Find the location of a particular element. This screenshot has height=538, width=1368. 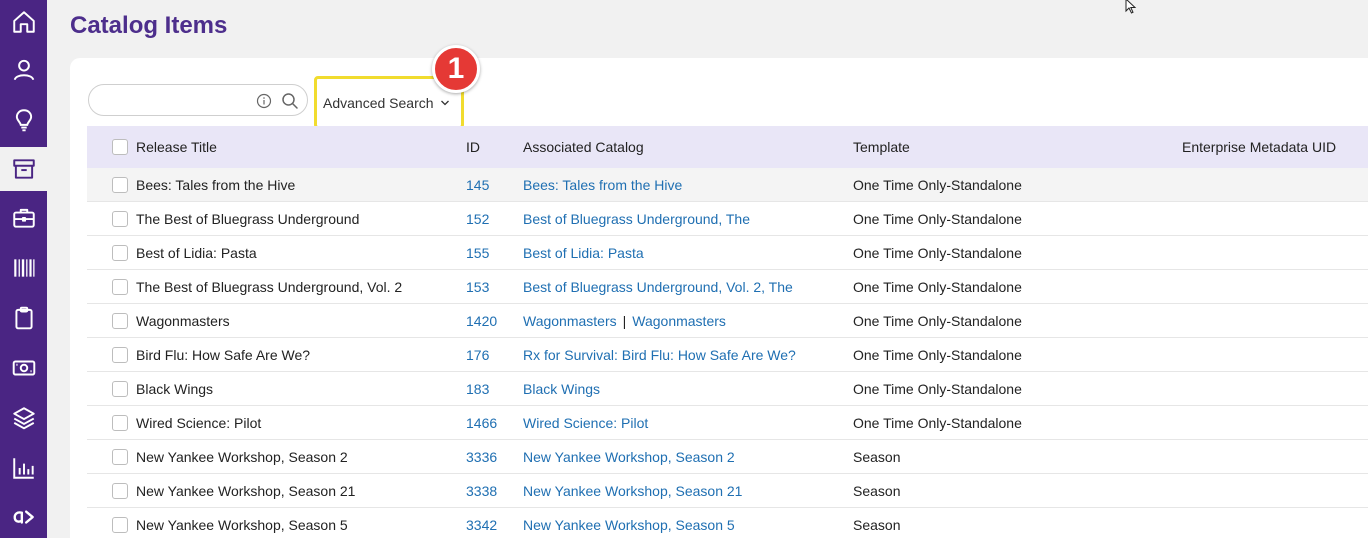

sidebar-item-layers is located at coordinates (23, 418).